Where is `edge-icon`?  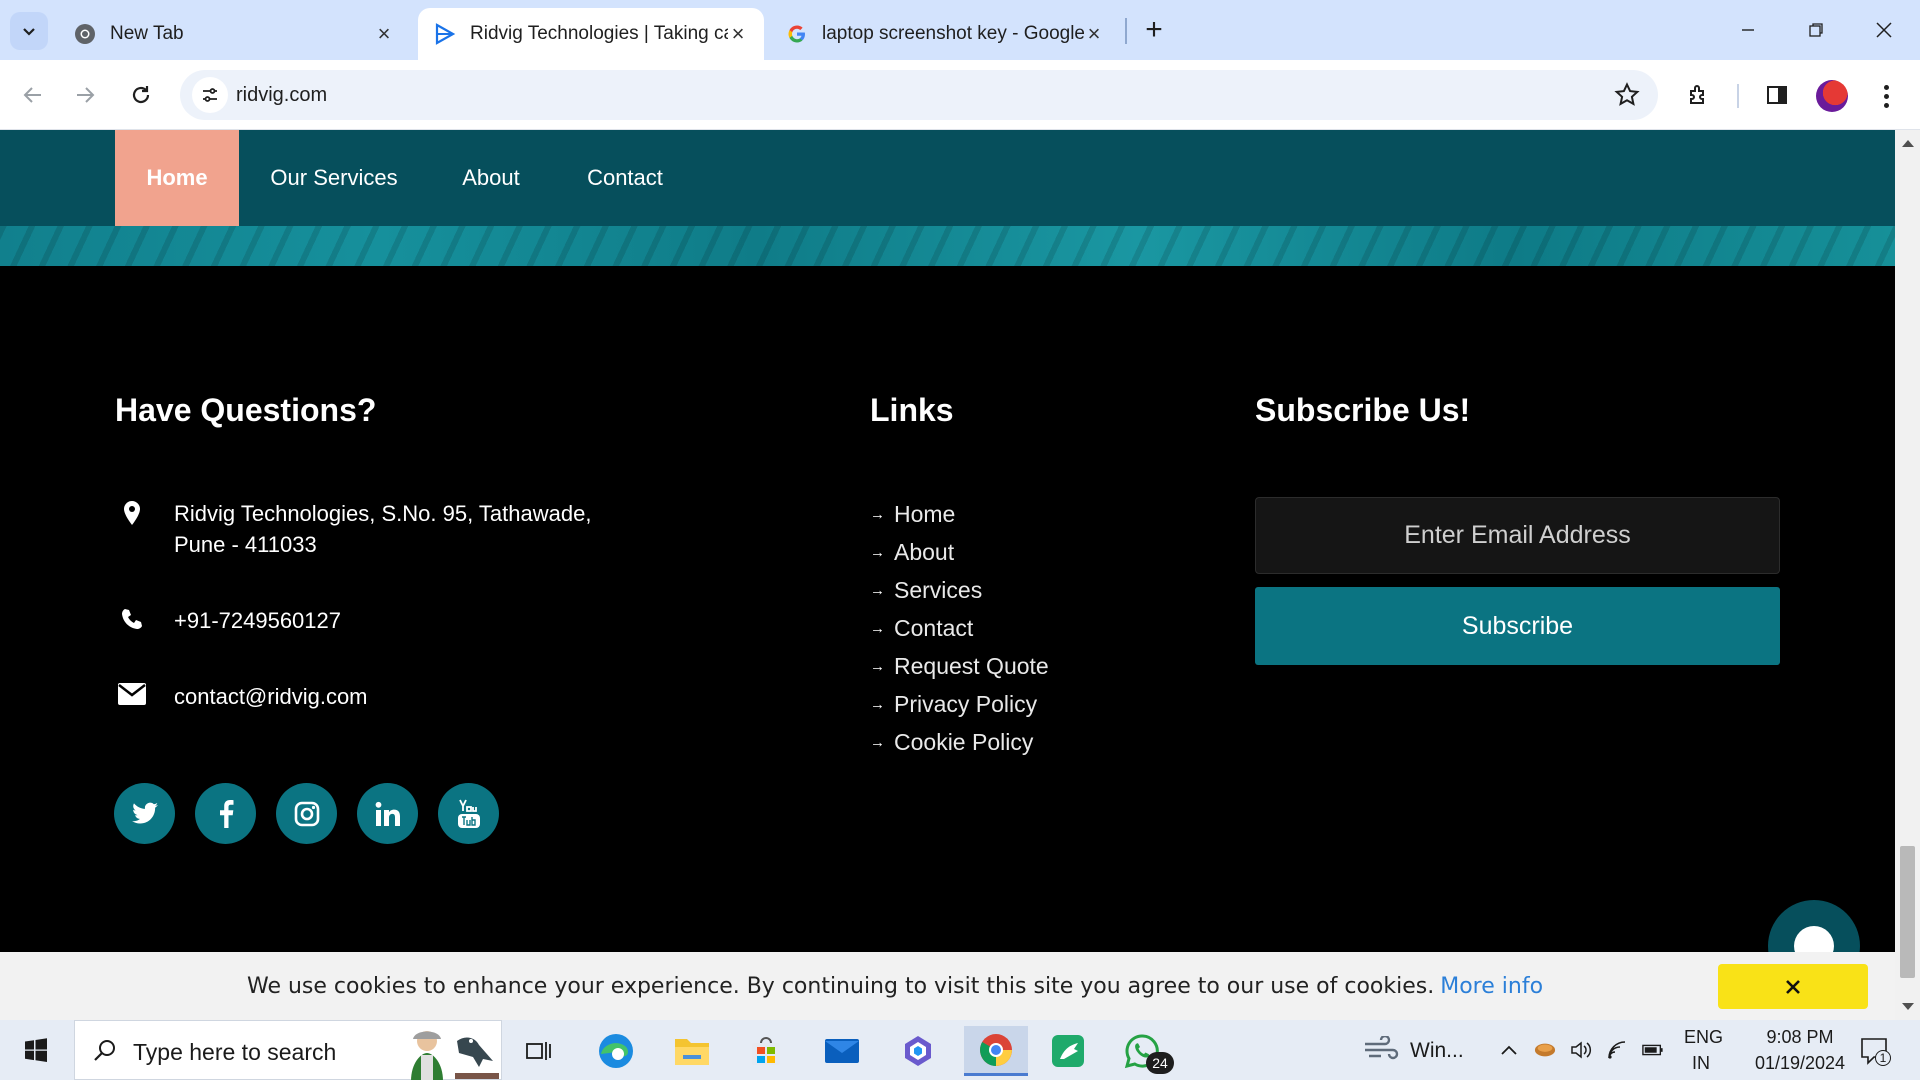 edge-icon is located at coordinates (616, 1051).